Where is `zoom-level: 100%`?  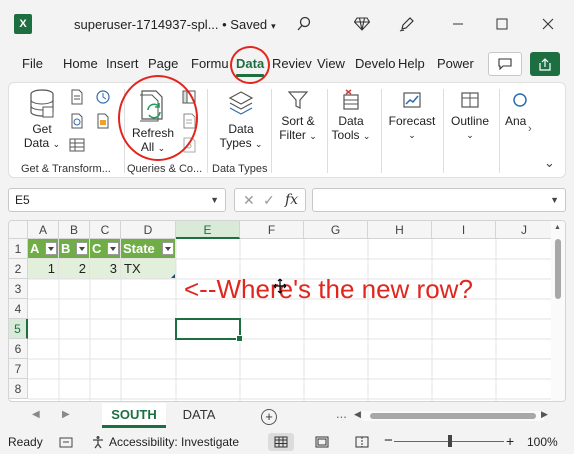 zoom-level: 100% is located at coordinates (542, 442).